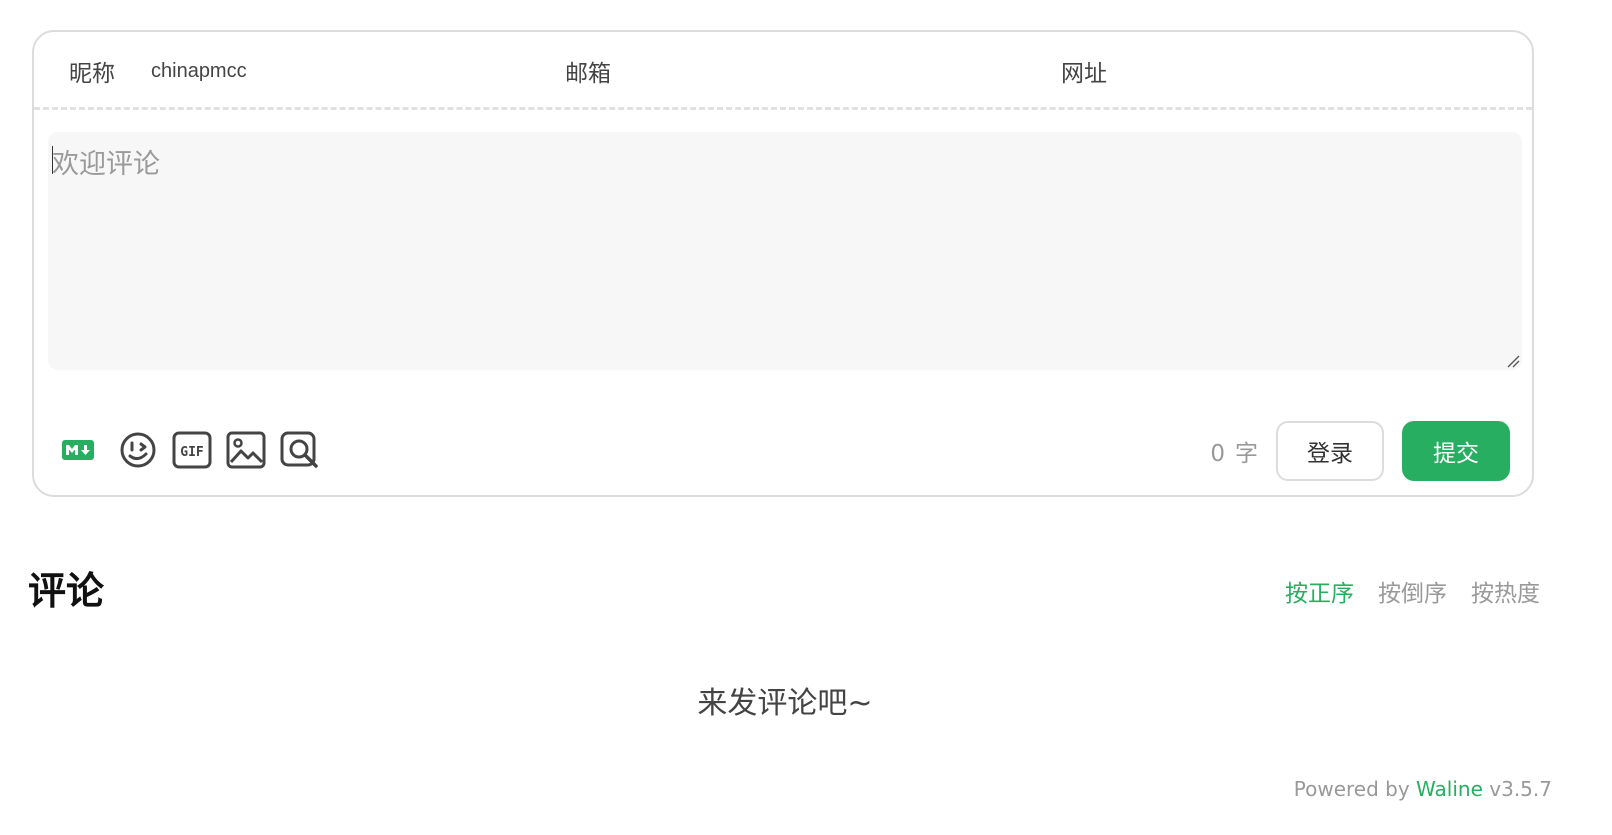  I want to click on editor-placeholder: 欢迎评论, so click(106, 164).